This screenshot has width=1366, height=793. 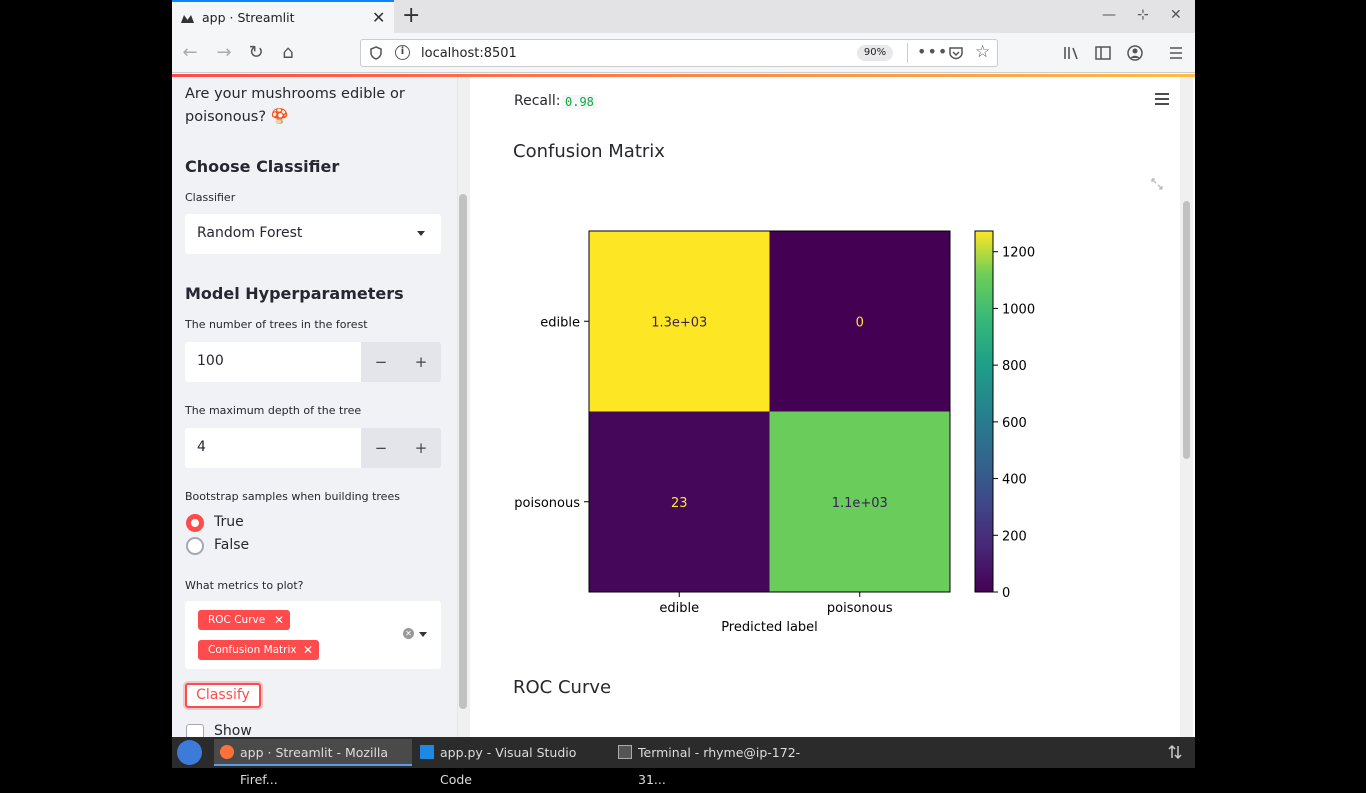 What do you see at coordinates (769, 627) in the screenshot?
I see `x-axis-label: Predicted label` at bounding box center [769, 627].